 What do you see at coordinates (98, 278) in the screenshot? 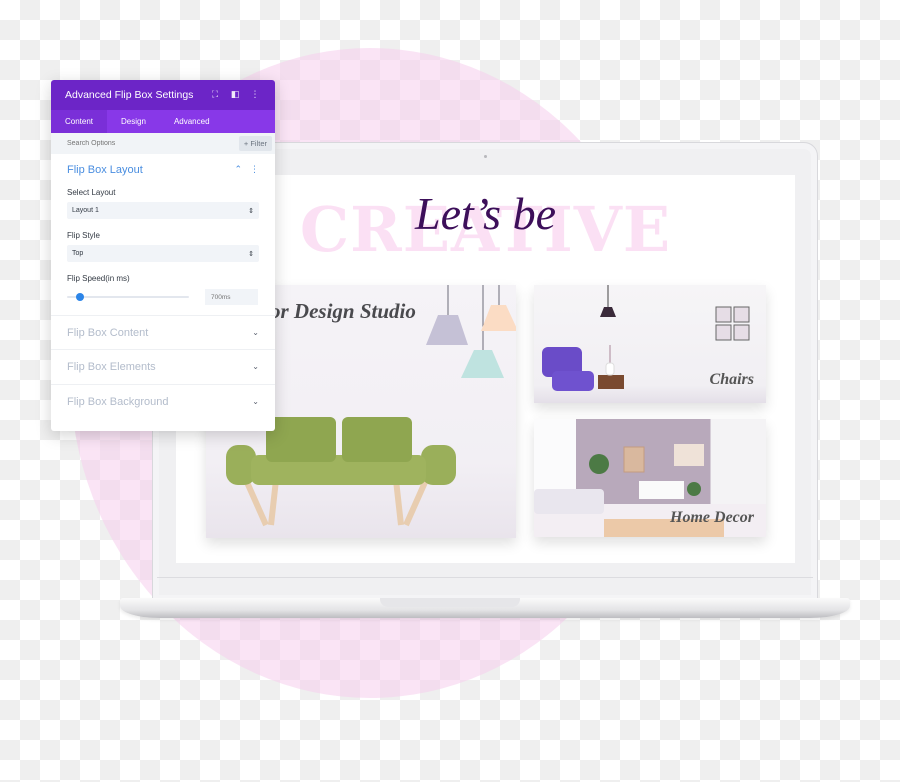
I see `flip-speed-label: Flip Speed(in ms)` at bounding box center [98, 278].